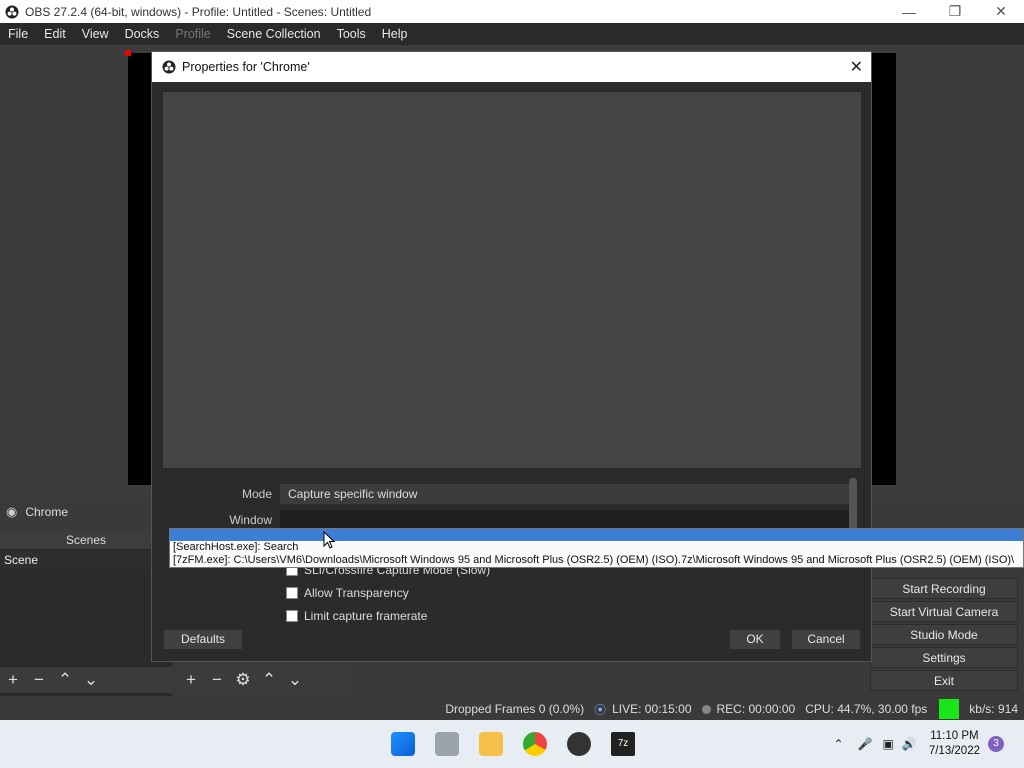 The height and width of the screenshot is (768, 1024). What do you see at coordinates (18, 34) in the screenshot?
I see `menu-file: File` at bounding box center [18, 34].